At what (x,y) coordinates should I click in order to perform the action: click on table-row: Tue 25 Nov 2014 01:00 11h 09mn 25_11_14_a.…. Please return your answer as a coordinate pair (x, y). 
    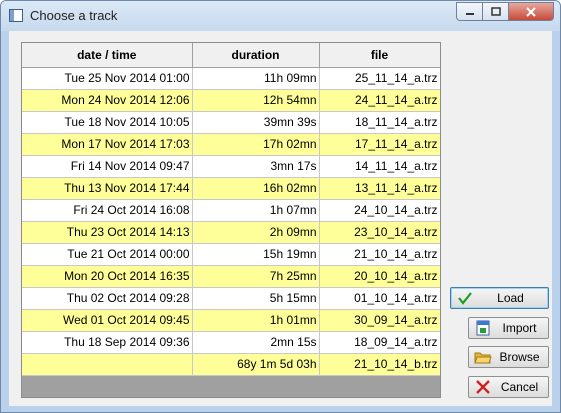
    Looking at the image, I should click on (231, 78).